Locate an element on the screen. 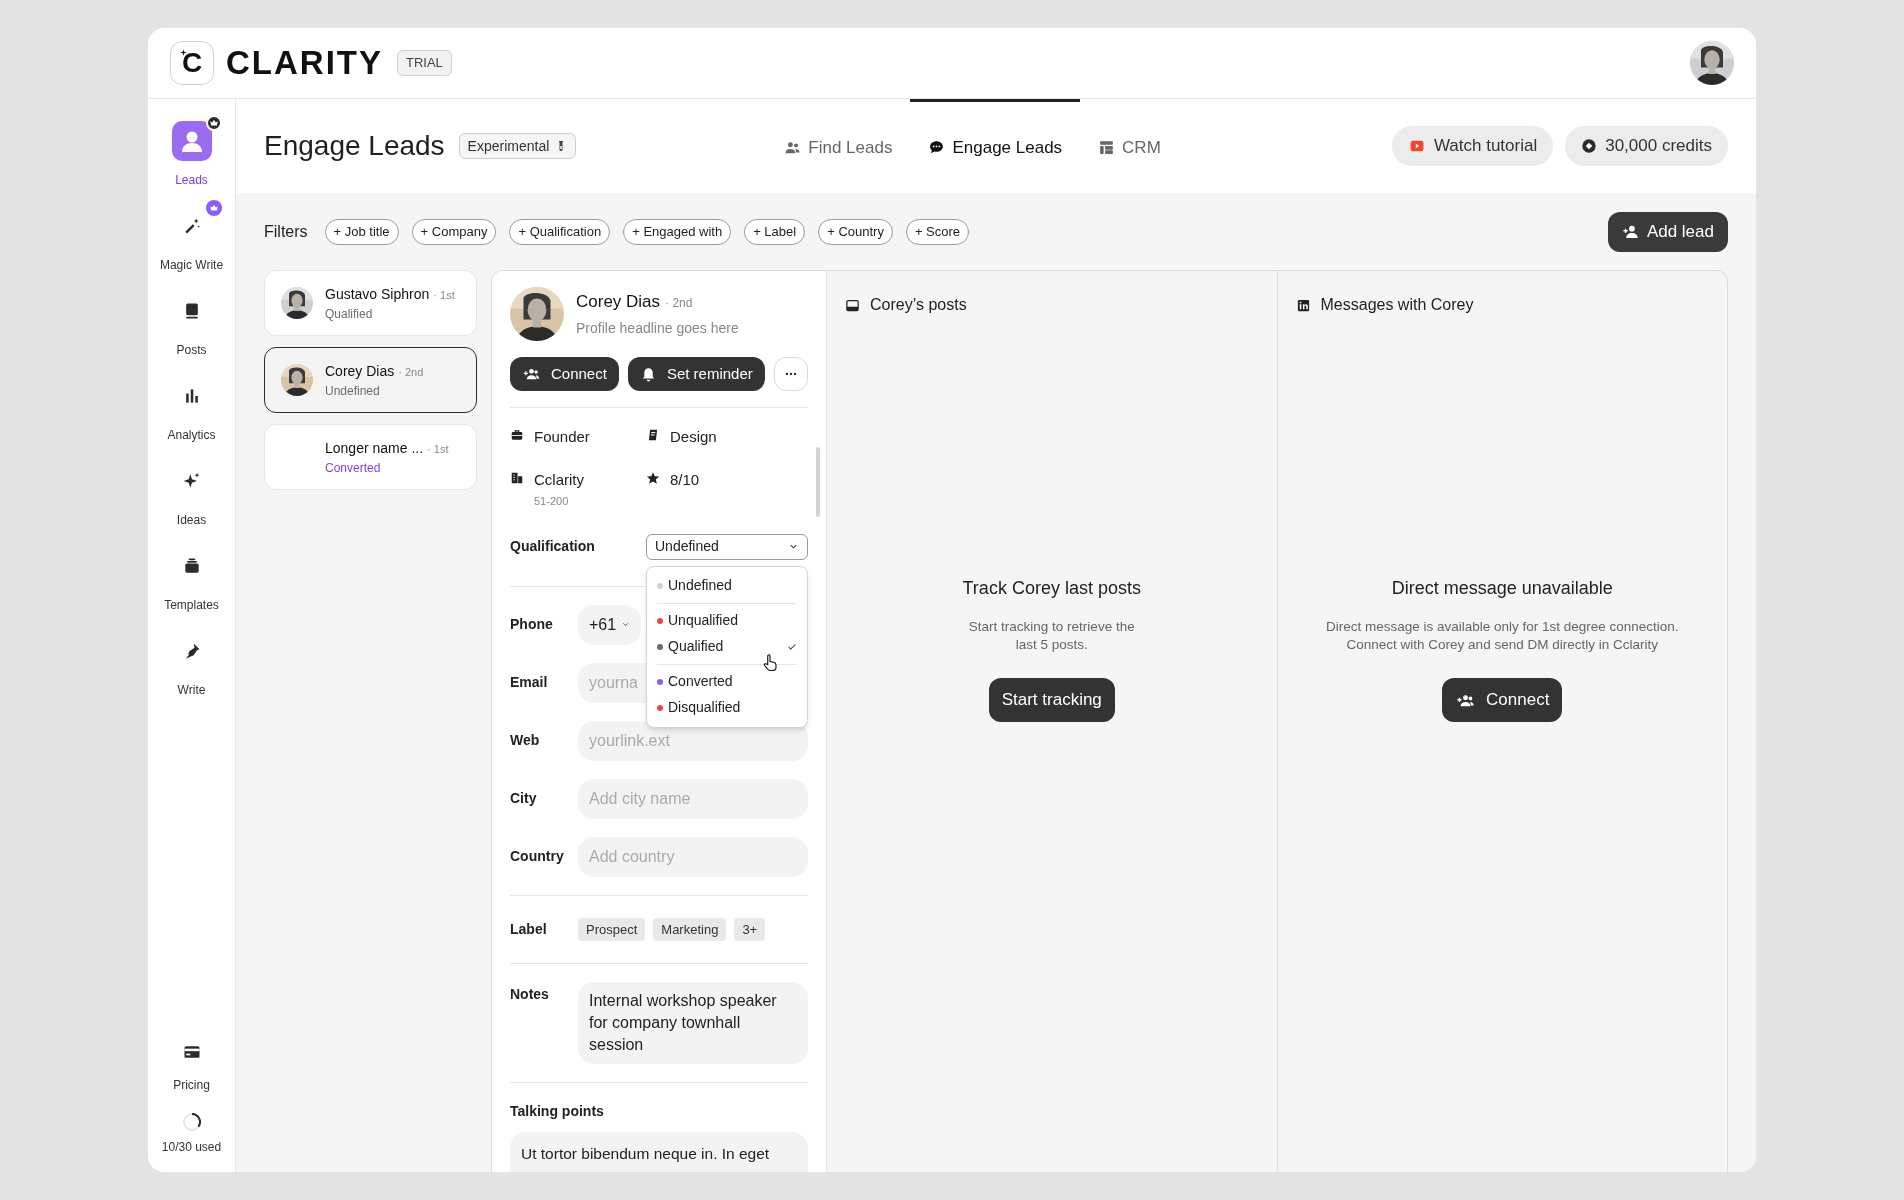 This screenshot has height=1200, width=1904. input-field: Add country is located at coordinates (693, 856).